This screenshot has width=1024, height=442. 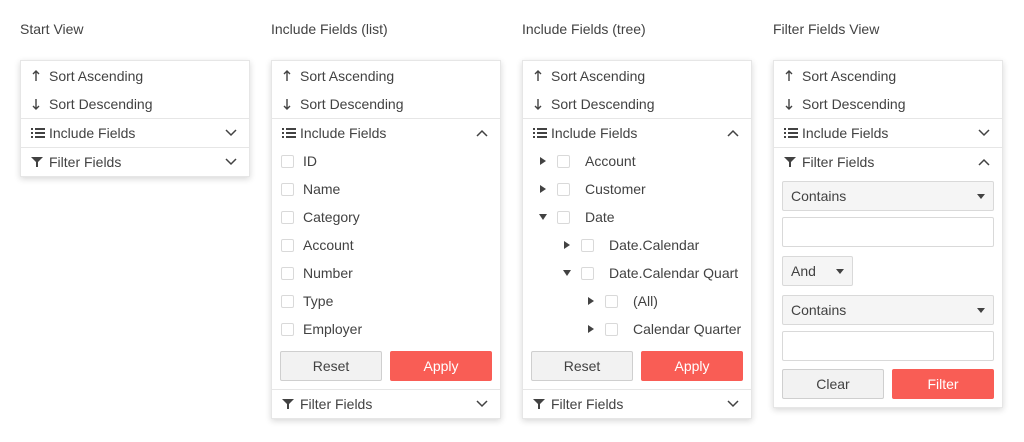 I want to click on view-title-include-list: Include Fields (list), so click(x=329, y=29).